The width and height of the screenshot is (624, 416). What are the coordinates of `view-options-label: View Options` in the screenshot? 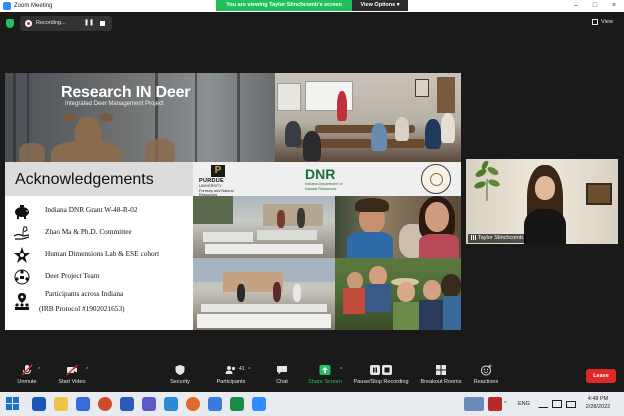 It's located at (378, 5).